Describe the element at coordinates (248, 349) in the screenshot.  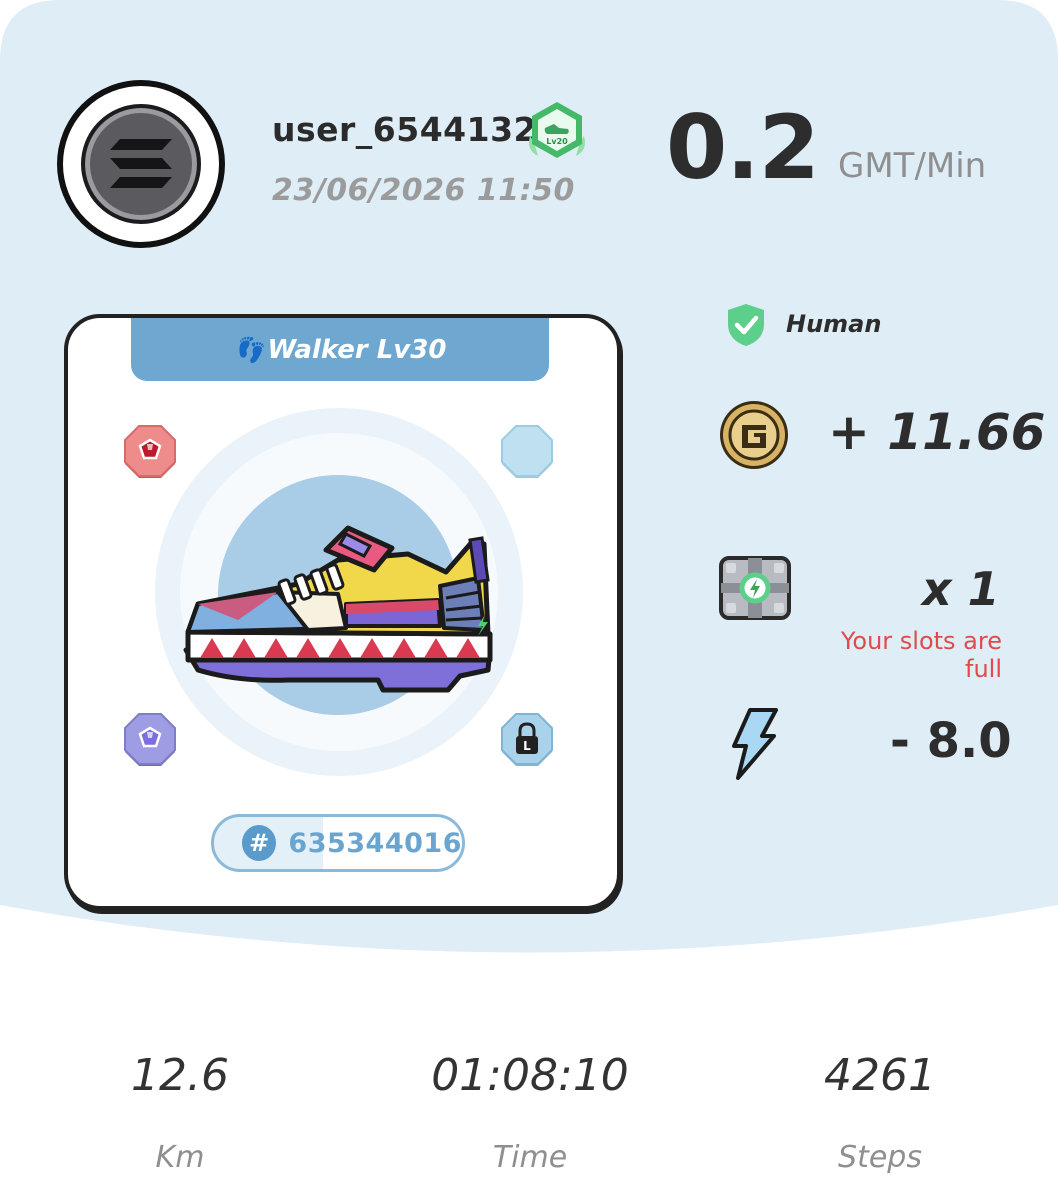
I see `footprint-icon: 👣` at that location.